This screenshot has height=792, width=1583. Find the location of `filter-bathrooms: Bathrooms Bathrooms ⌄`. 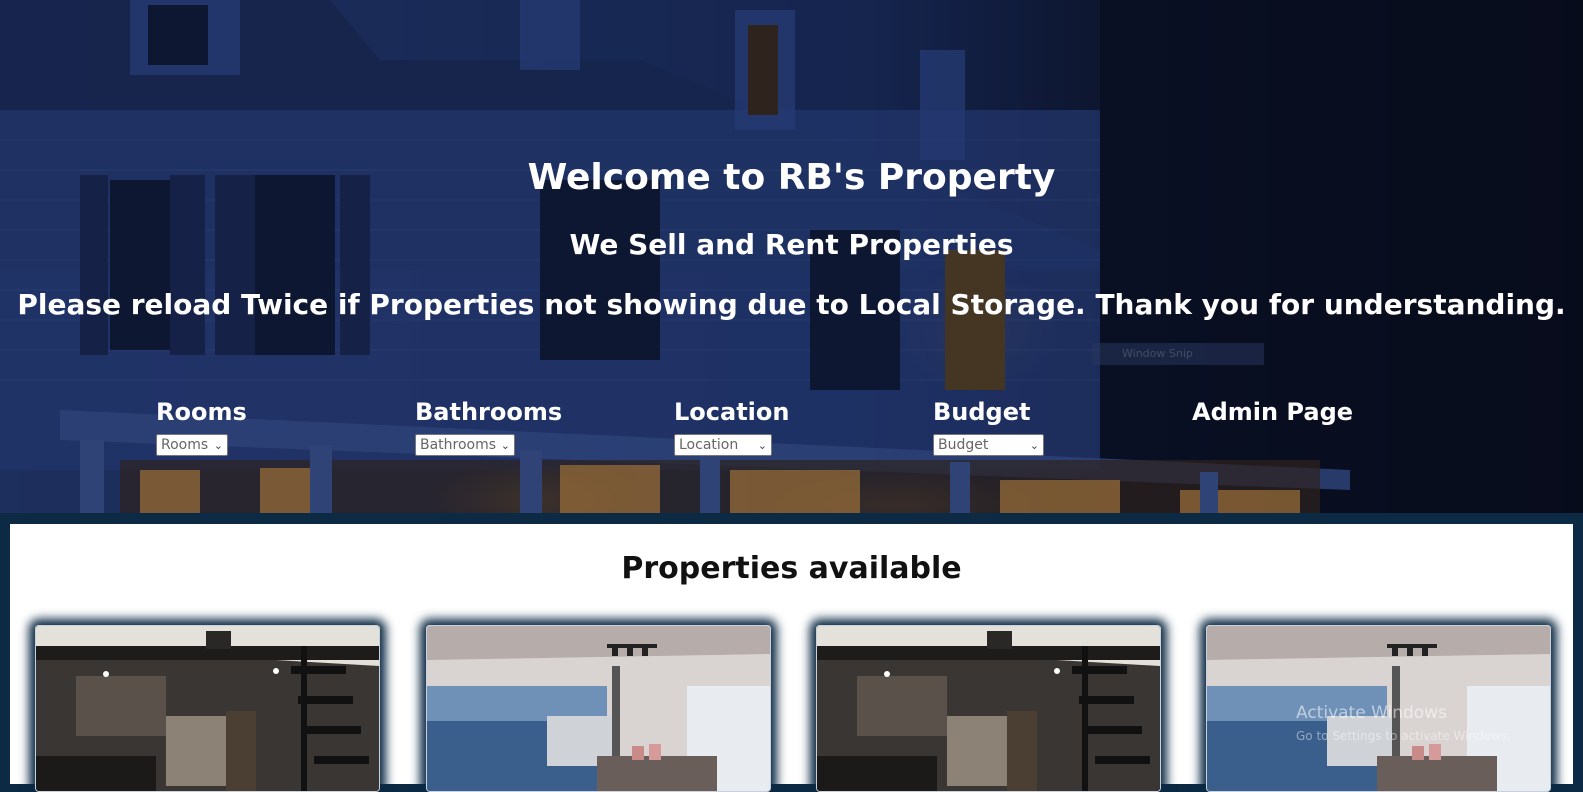

filter-bathrooms: Bathrooms Bathrooms ⌄ is located at coordinates (488, 427).